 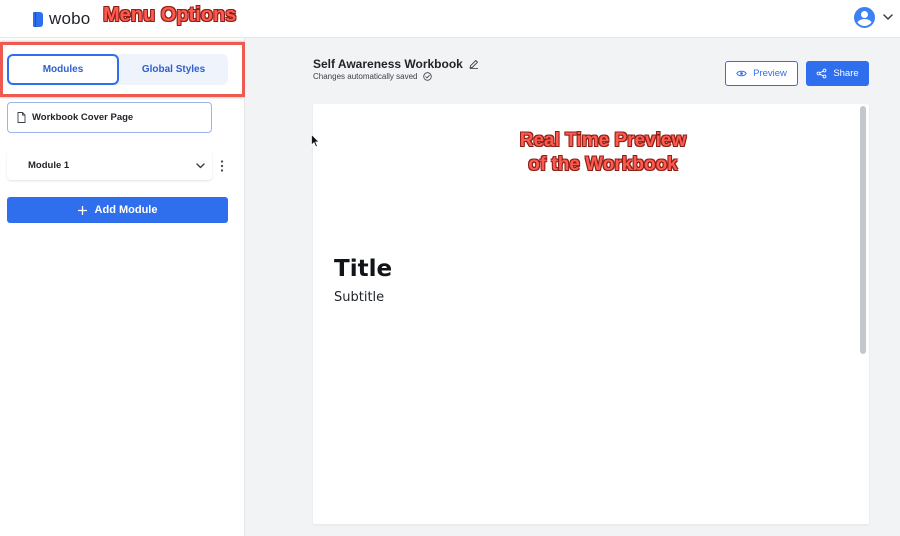 What do you see at coordinates (82, 210) in the screenshot?
I see `plus-icon` at bounding box center [82, 210].